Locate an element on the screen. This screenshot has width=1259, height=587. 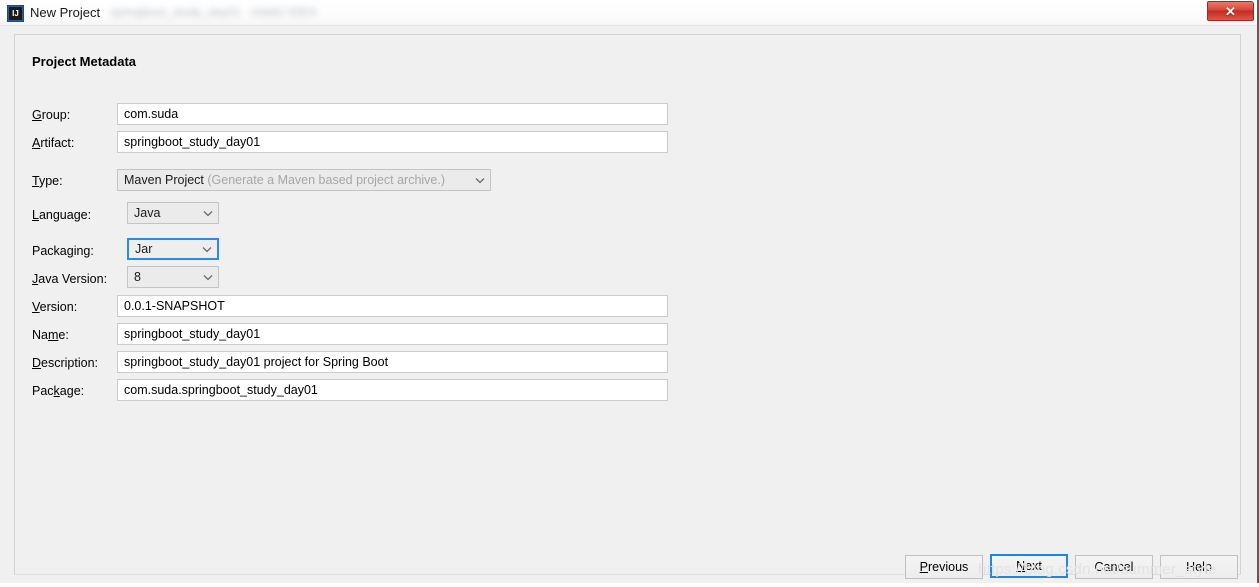
packaging-combobox: Jar is located at coordinates (173, 249).